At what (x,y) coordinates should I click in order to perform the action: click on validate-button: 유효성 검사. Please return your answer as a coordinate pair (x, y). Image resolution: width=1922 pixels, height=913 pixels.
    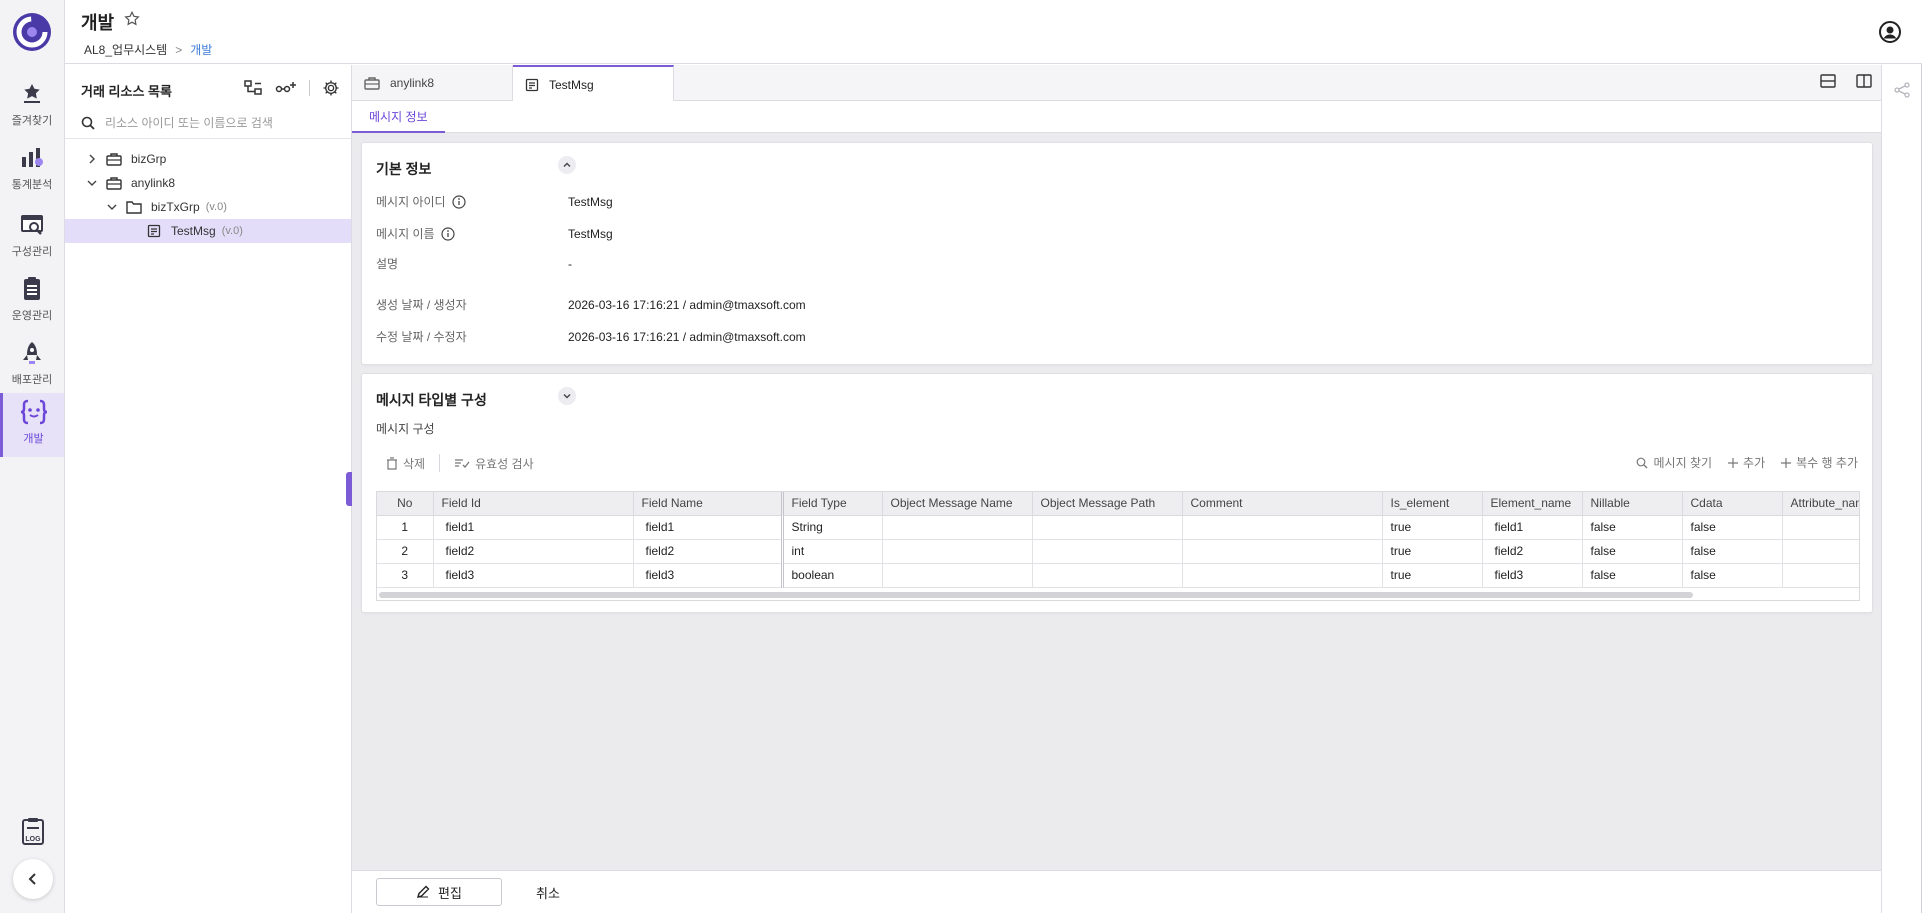
    Looking at the image, I should click on (494, 463).